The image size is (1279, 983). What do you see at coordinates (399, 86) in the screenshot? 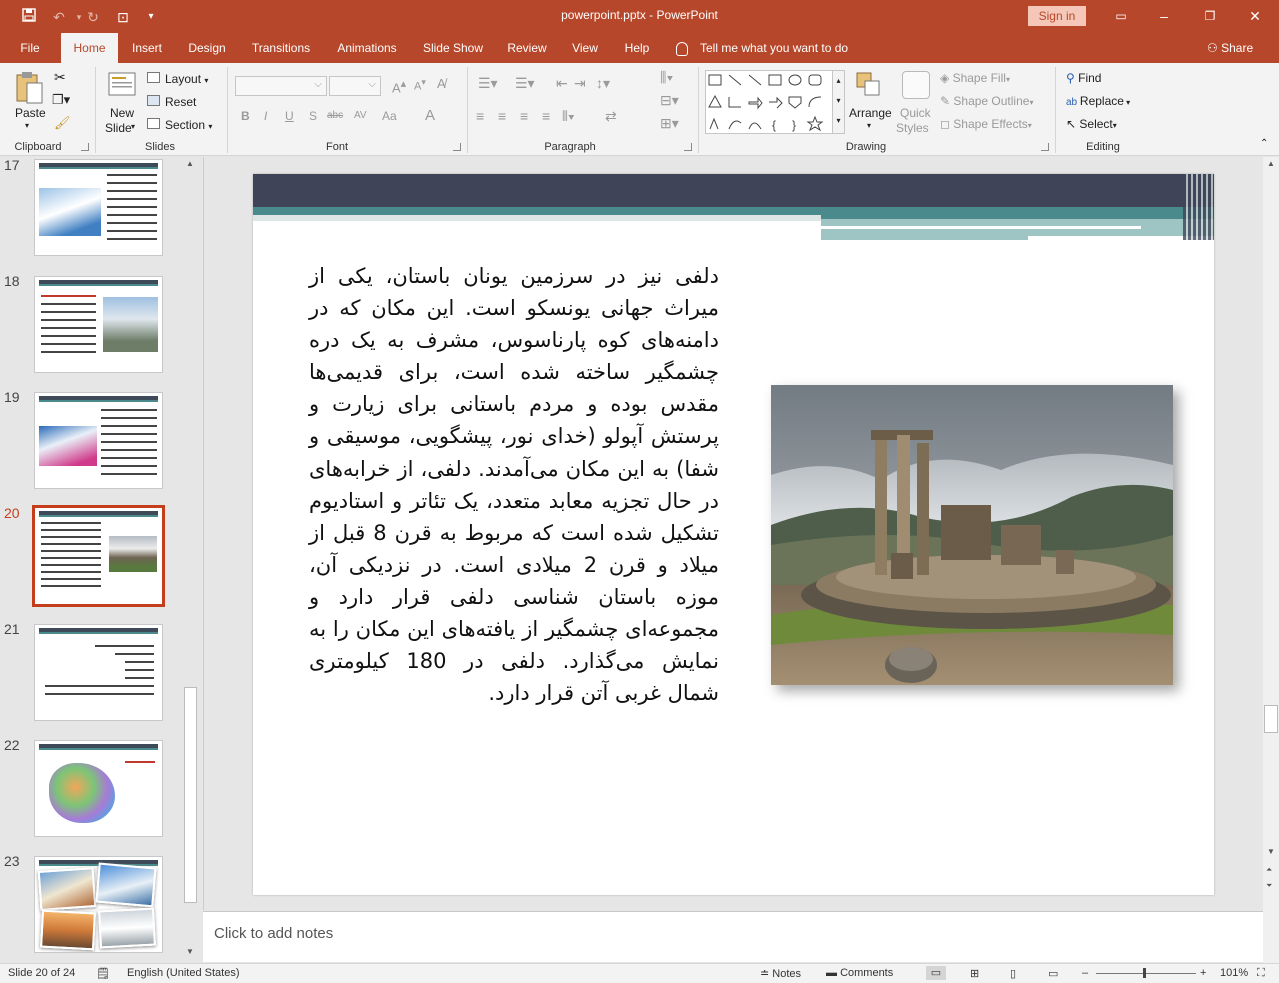
I see `increase-font-icon: A▴` at bounding box center [399, 86].